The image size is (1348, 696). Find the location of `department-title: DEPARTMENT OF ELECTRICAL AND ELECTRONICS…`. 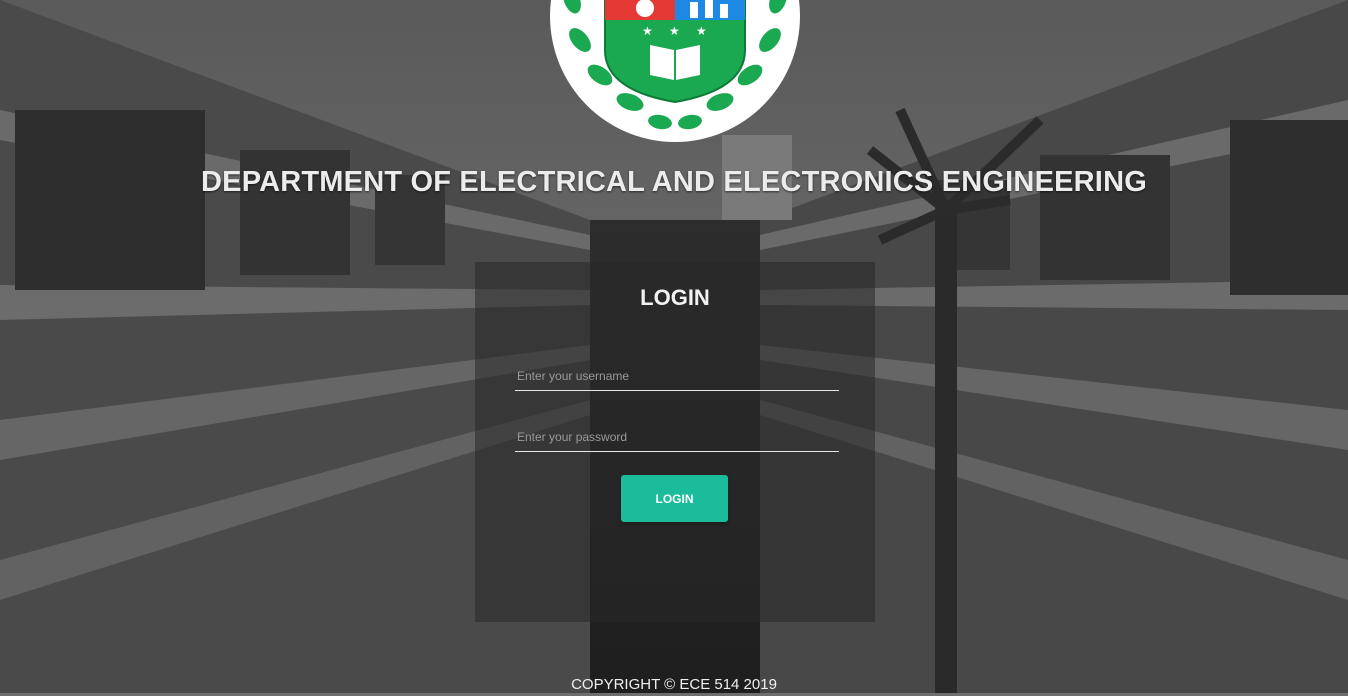

department-title: DEPARTMENT OF ELECTRICAL AND ELECTRONICS… is located at coordinates (674, 182).